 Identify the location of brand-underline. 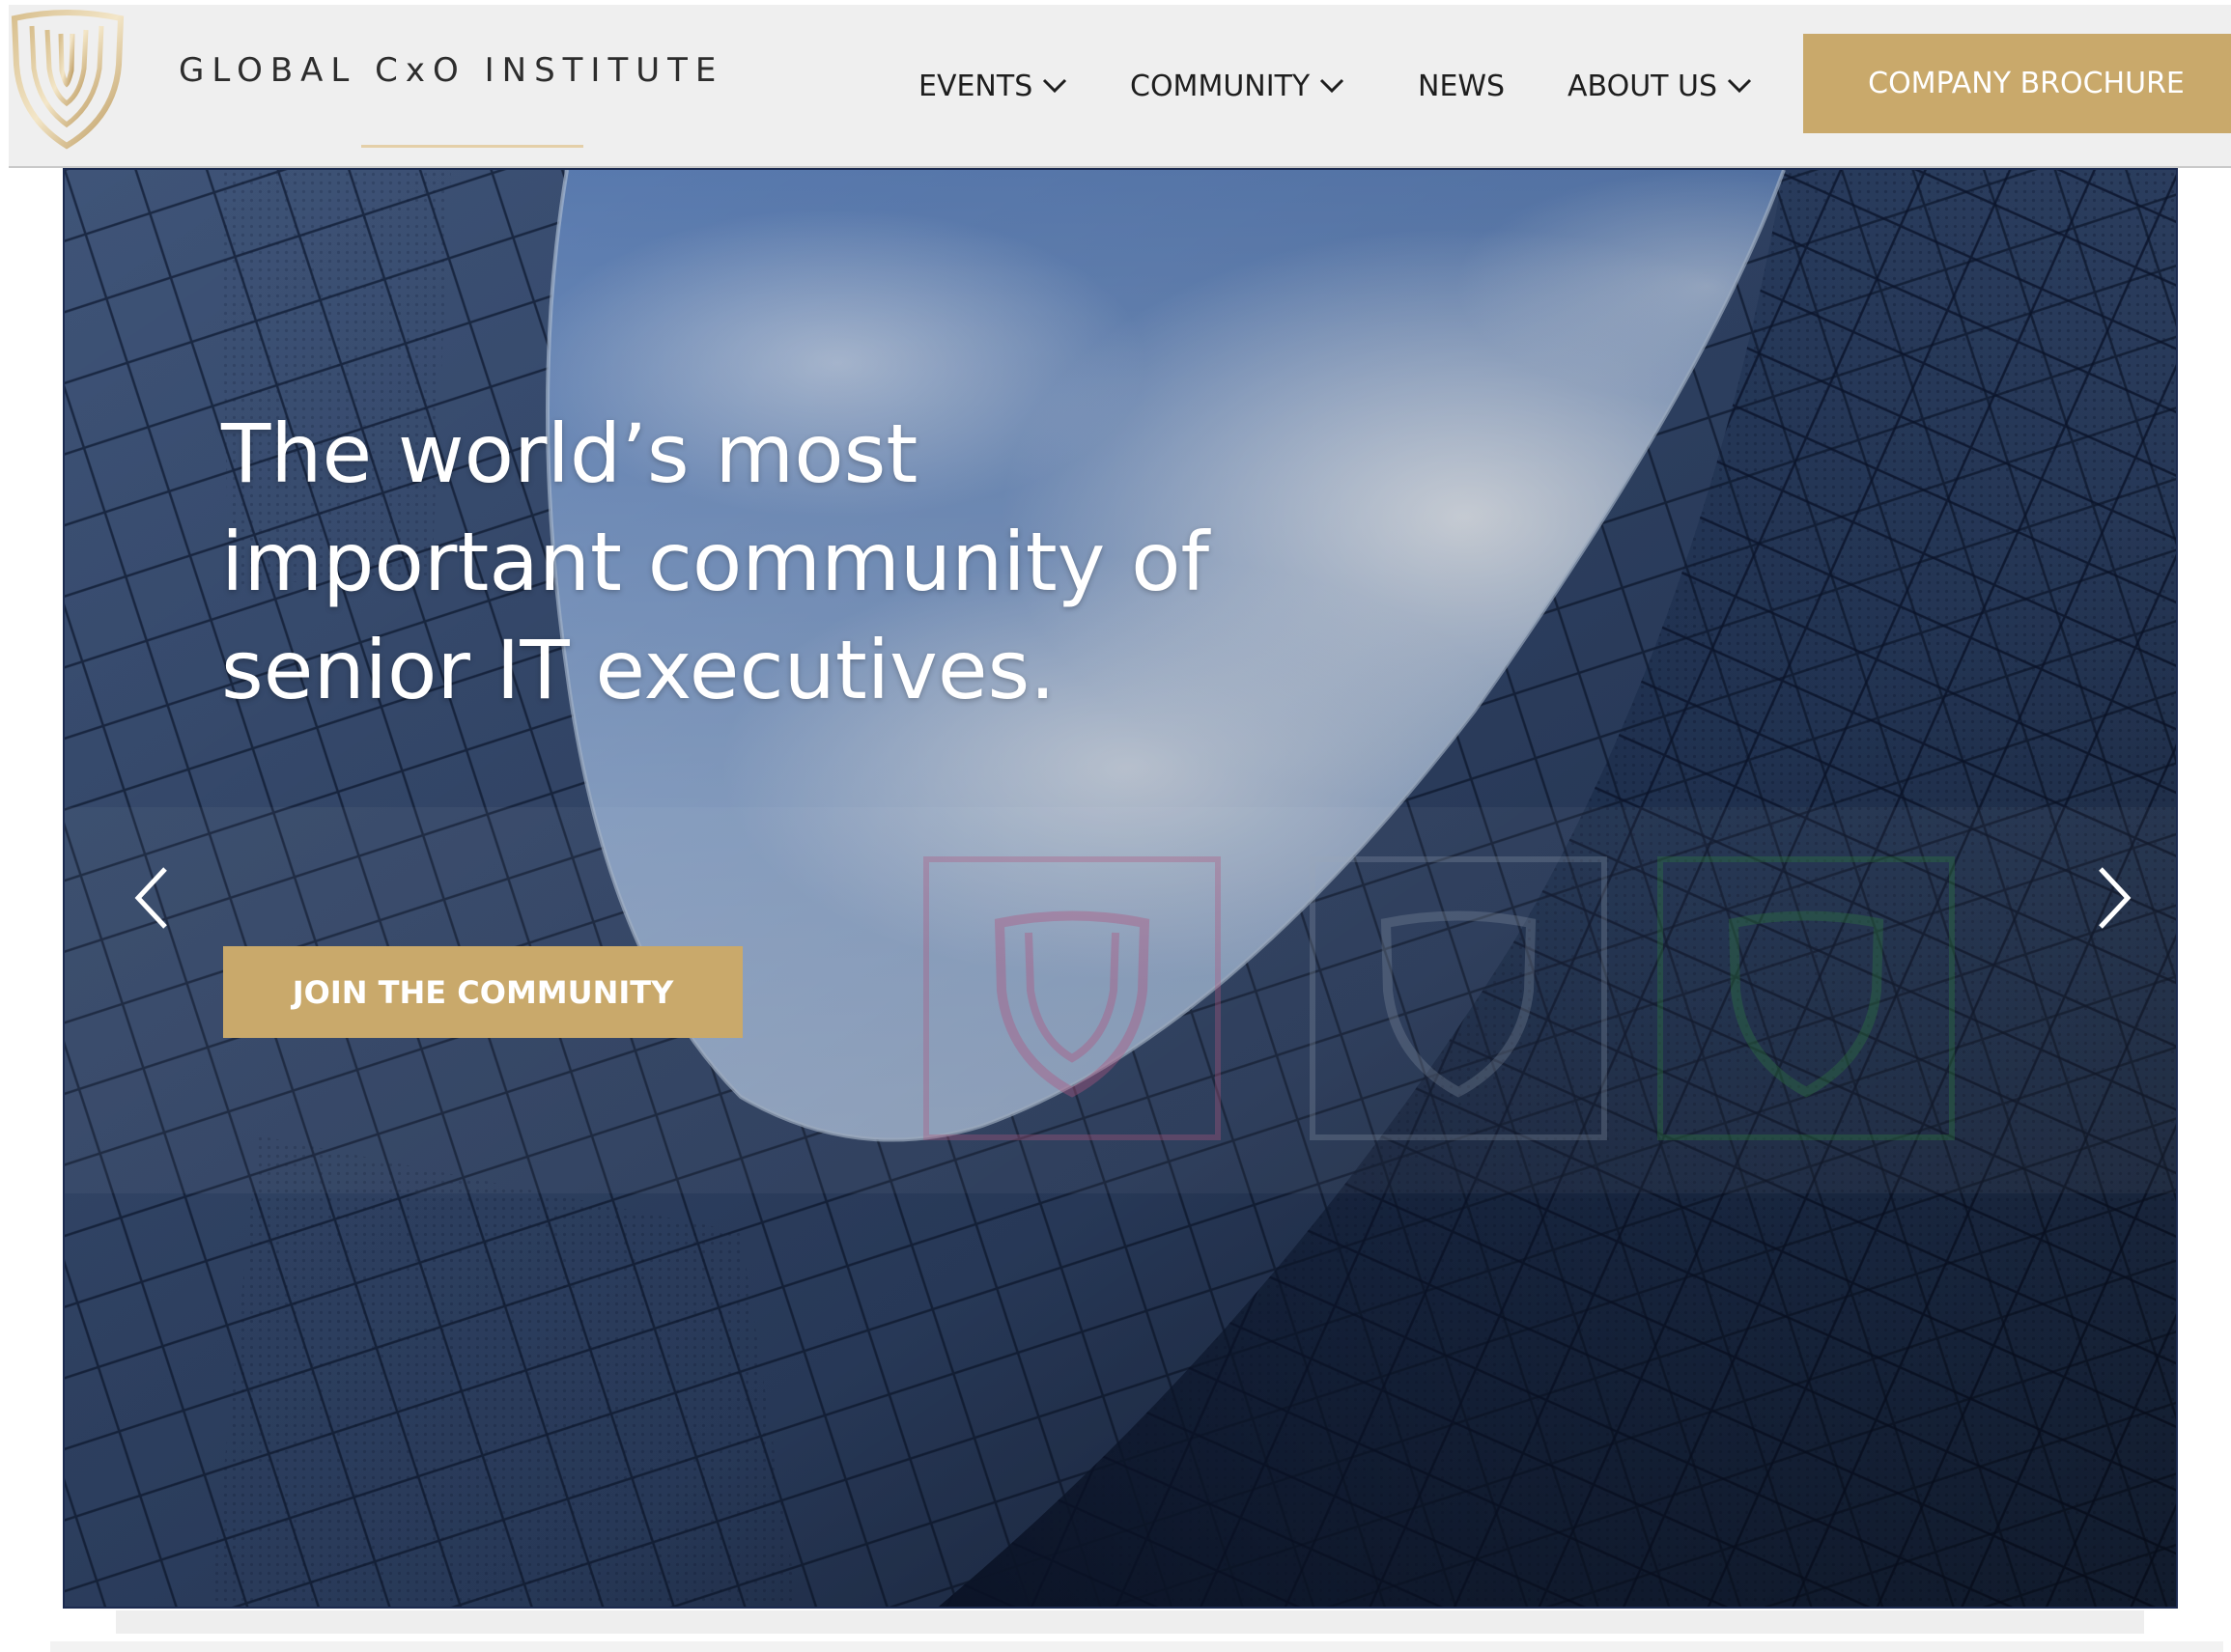
(472, 146).